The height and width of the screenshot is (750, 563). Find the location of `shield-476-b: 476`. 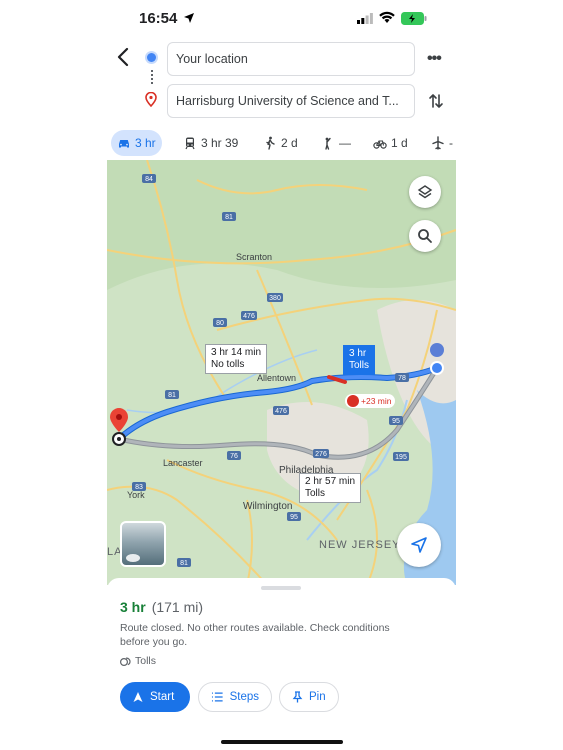

shield-476-b: 476 is located at coordinates (281, 410).